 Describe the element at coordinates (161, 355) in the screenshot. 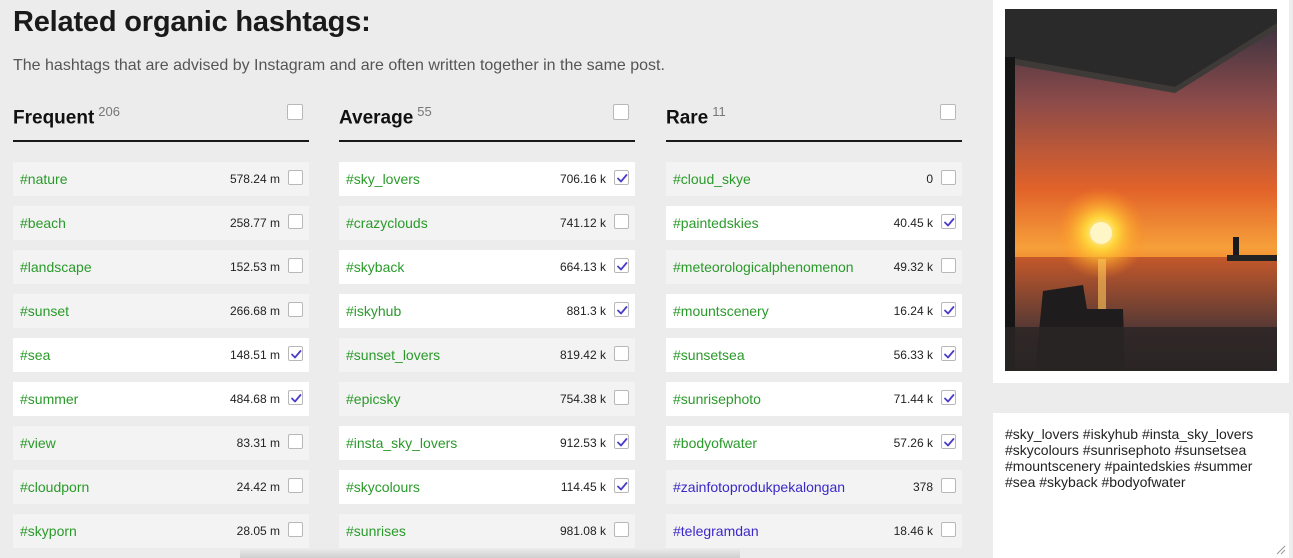

I see `hashtag-row: #sea 148.51 m` at that location.